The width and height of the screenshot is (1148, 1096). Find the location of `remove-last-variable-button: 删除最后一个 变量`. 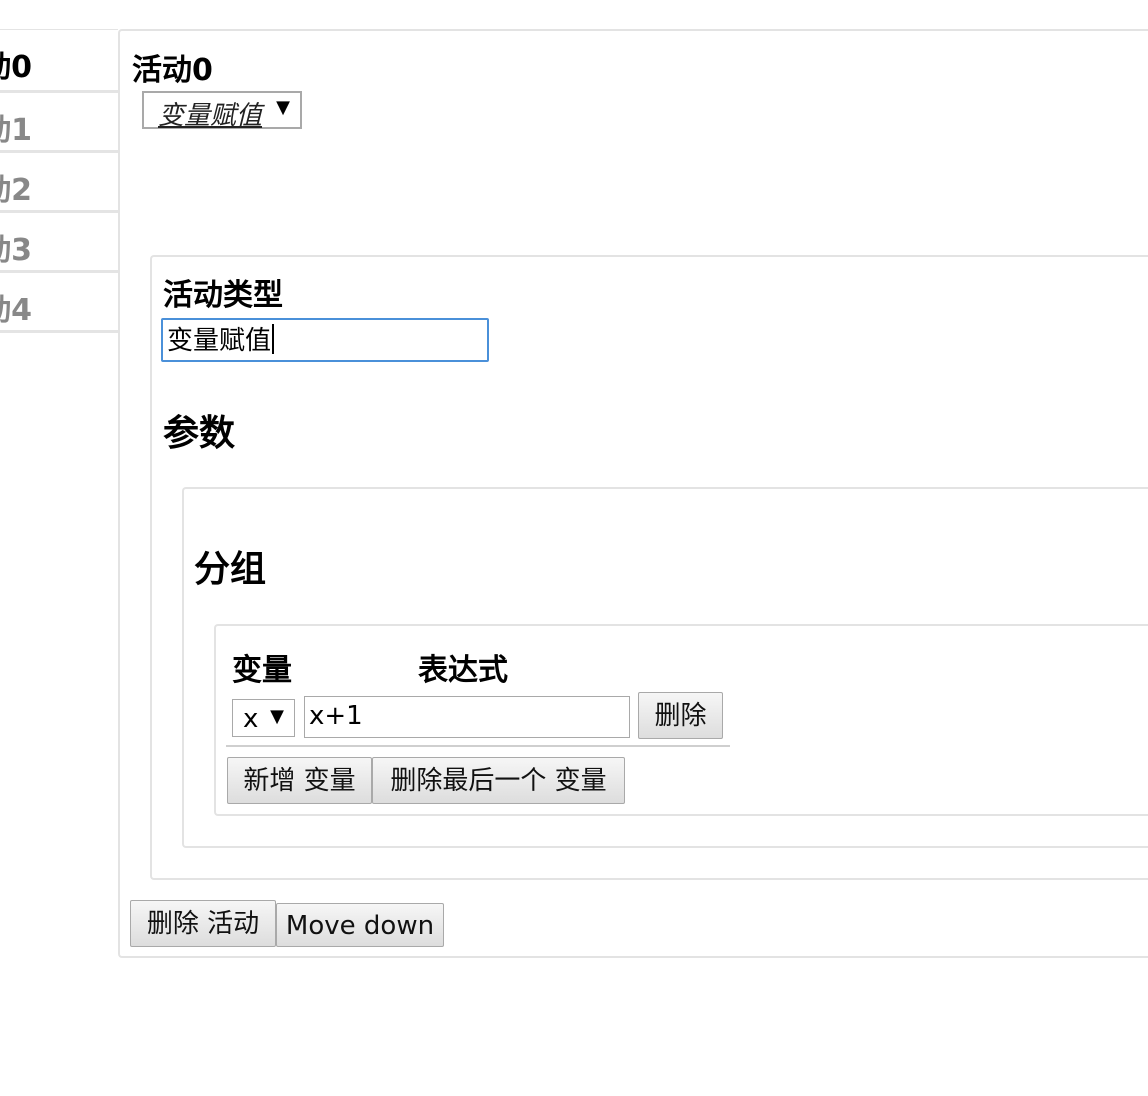

remove-last-variable-button: 删除最后一个 变量 is located at coordinates (498, 780).